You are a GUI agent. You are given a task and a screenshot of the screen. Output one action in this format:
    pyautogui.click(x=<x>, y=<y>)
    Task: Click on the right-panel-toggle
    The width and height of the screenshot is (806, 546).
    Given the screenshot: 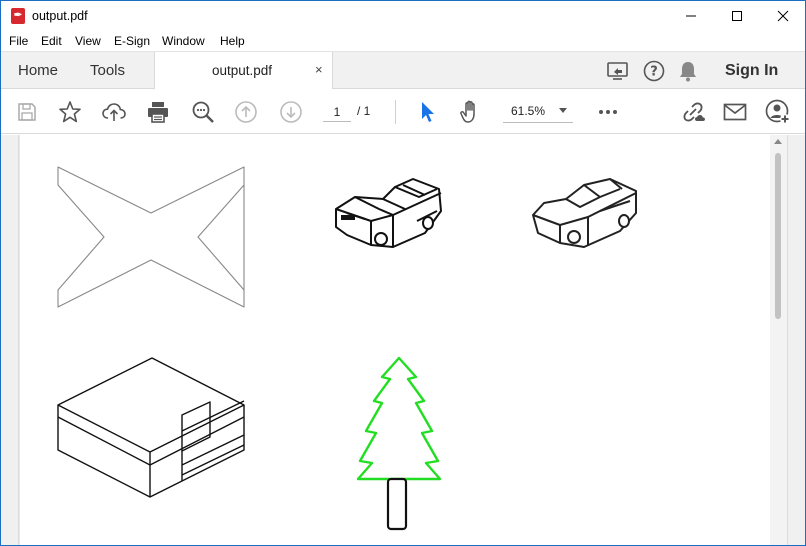 What is the action you would take?
    pyautogui.click(x=796, y=340)
    